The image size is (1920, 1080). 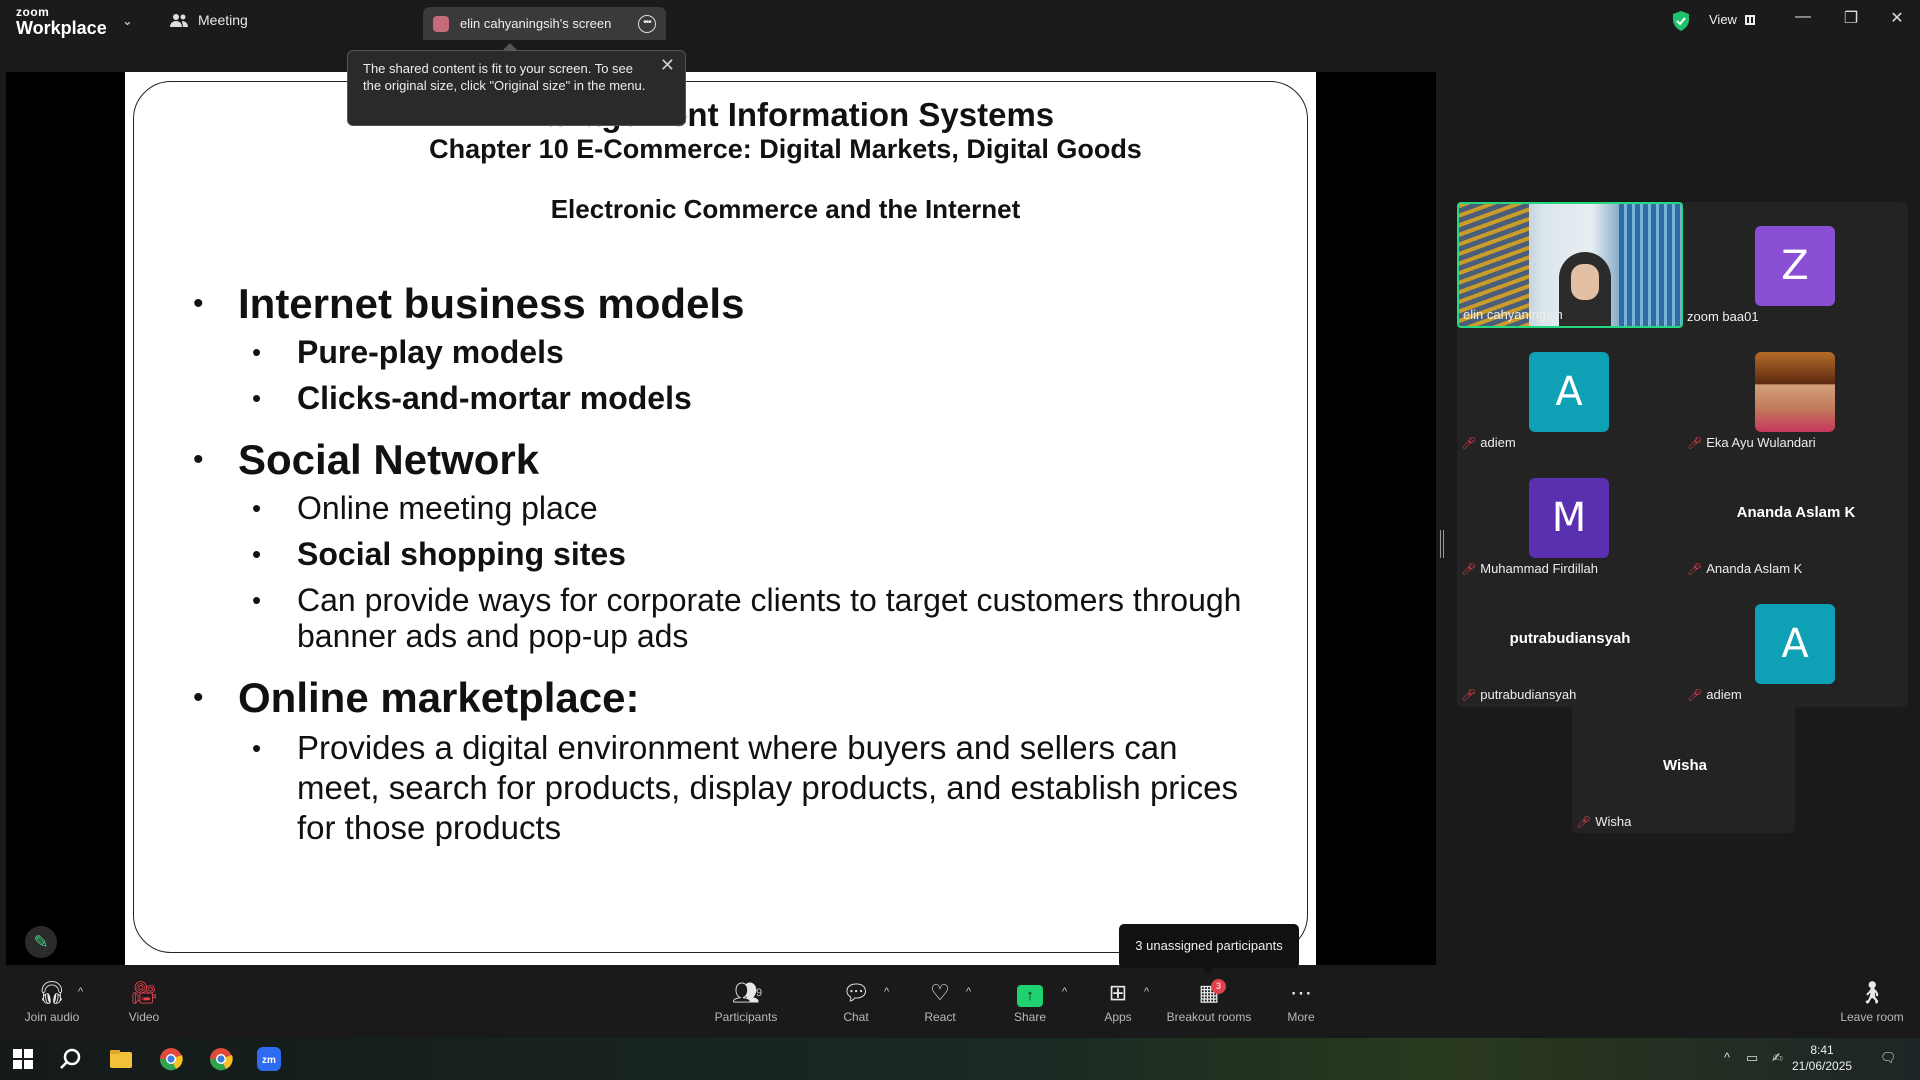 What do you see at coordinates (1727, 1057) in the screenshot?
I see `tray-chevron-up-icon: ^` at bounding box center [1727, 1057].